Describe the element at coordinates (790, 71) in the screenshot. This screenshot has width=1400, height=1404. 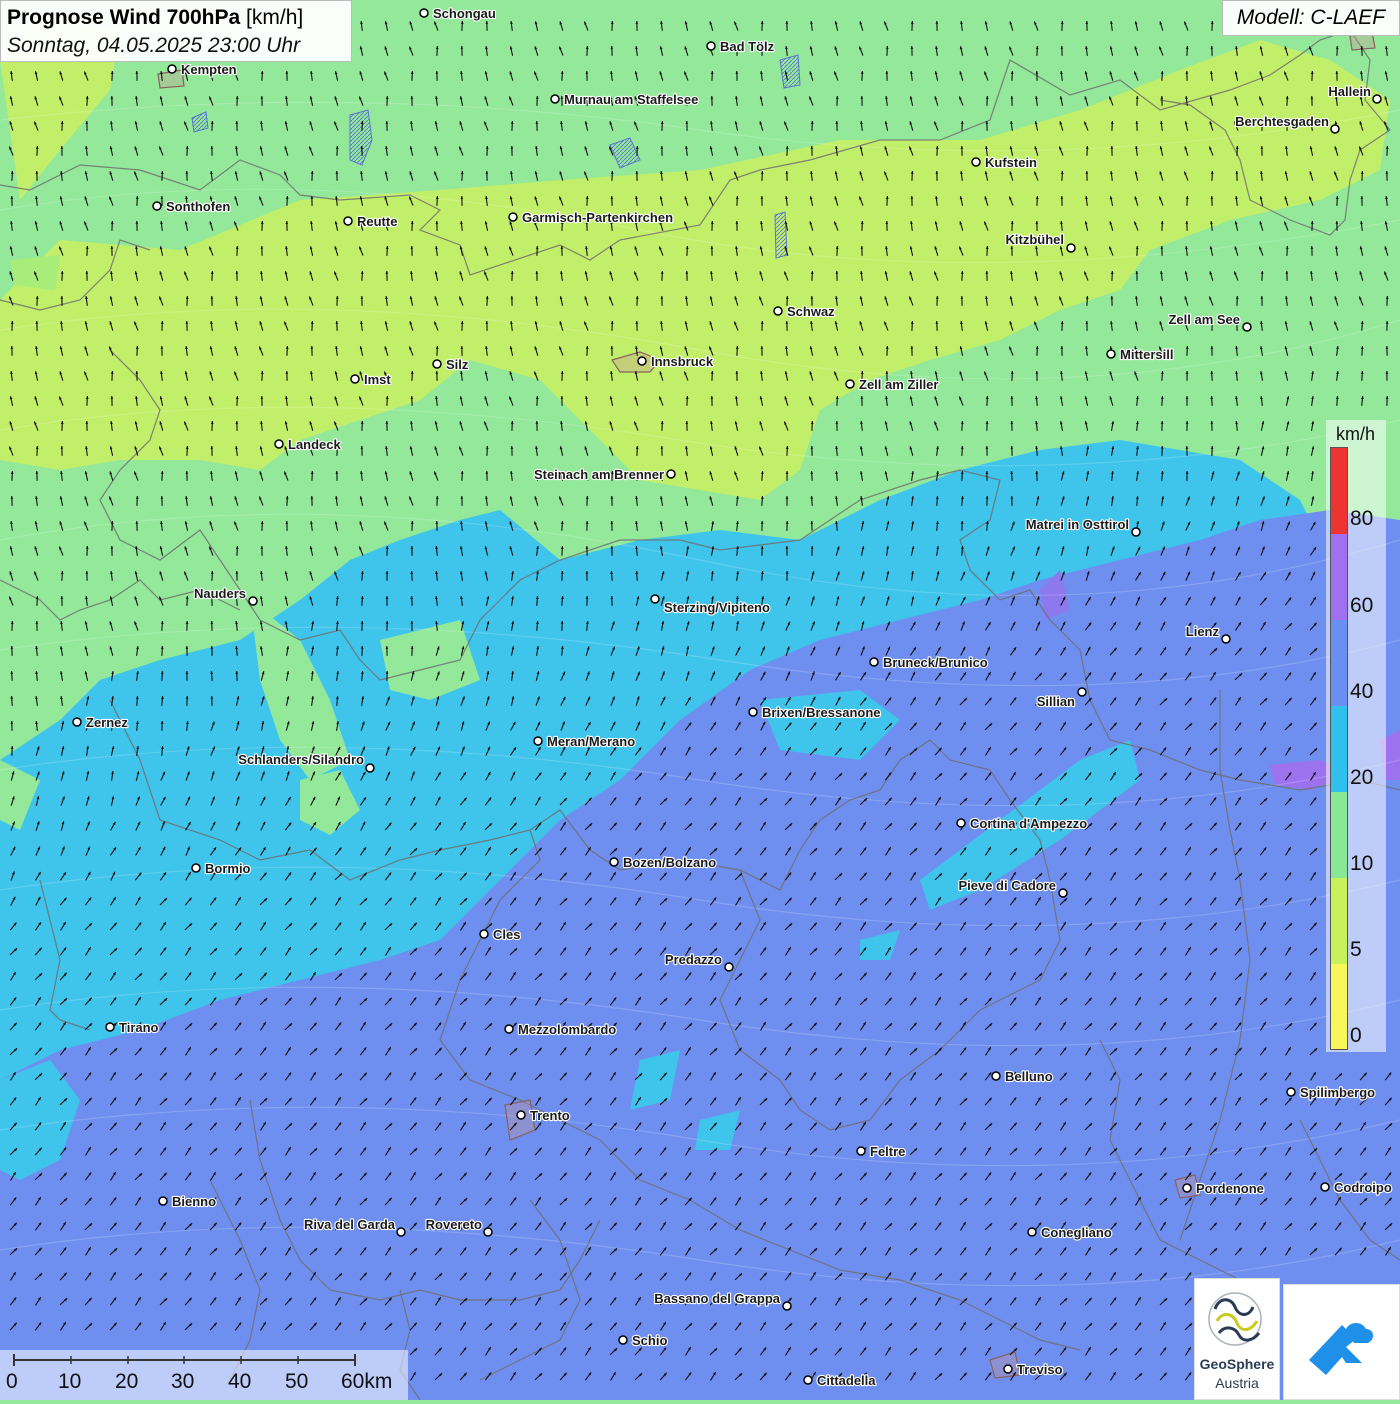
I see `lake-tegernsee` at that location.